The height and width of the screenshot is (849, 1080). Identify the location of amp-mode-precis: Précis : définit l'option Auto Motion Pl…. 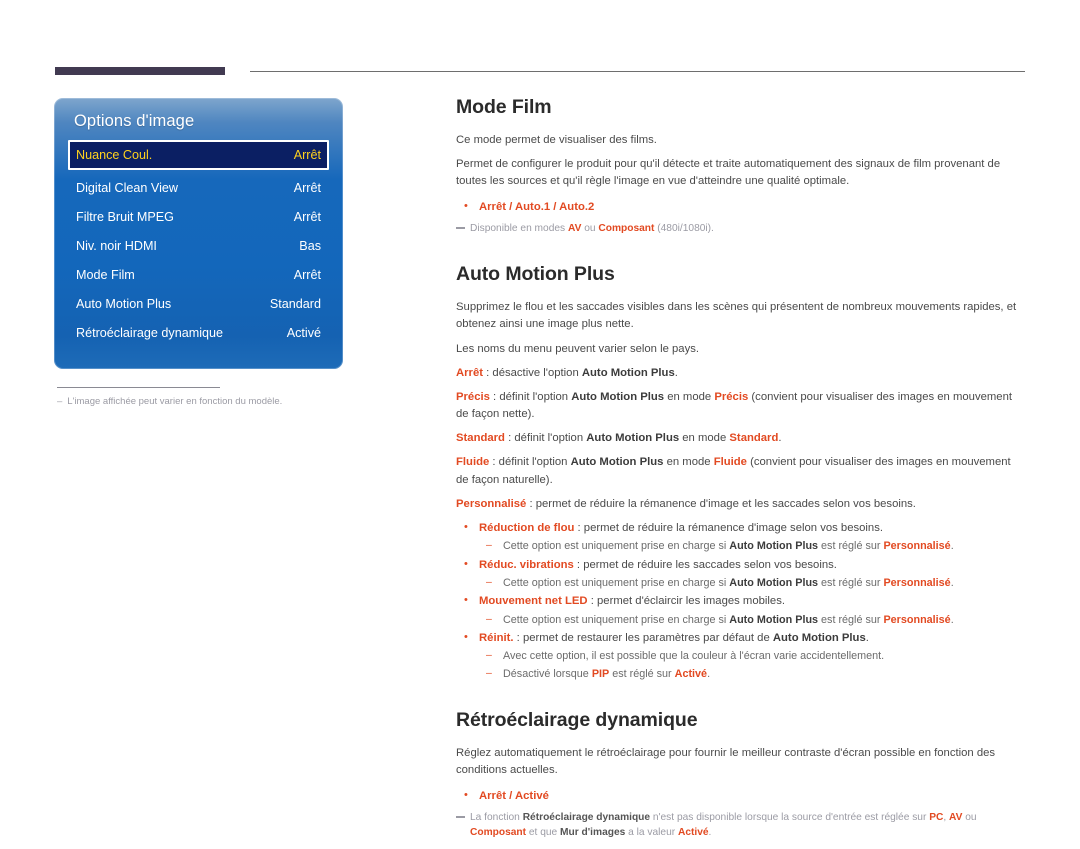
(741, 406).